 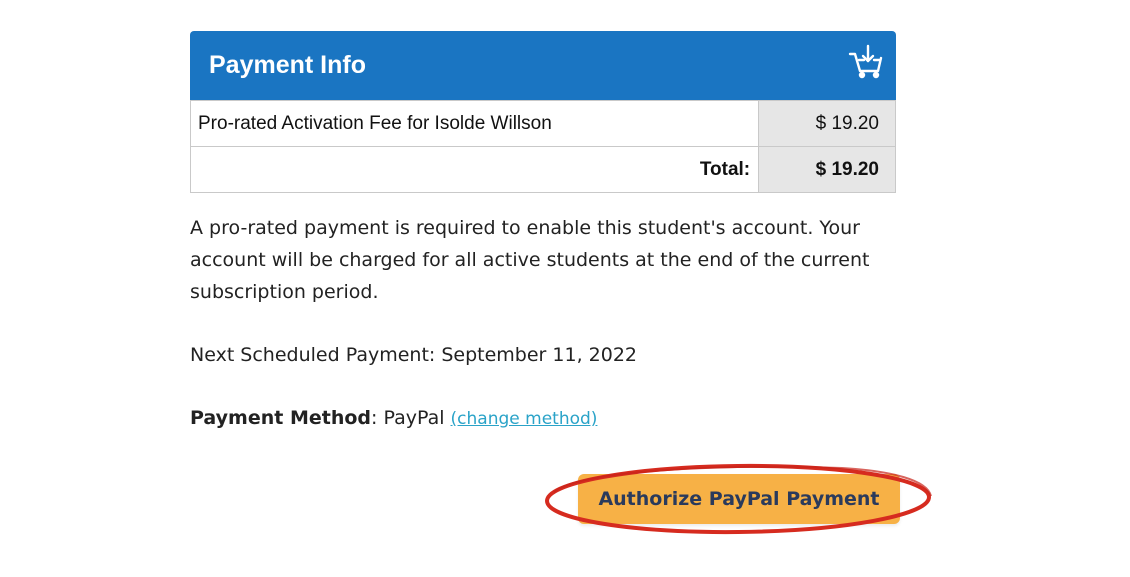 I want to click on highlight-ring, so click(x=738, y=499).